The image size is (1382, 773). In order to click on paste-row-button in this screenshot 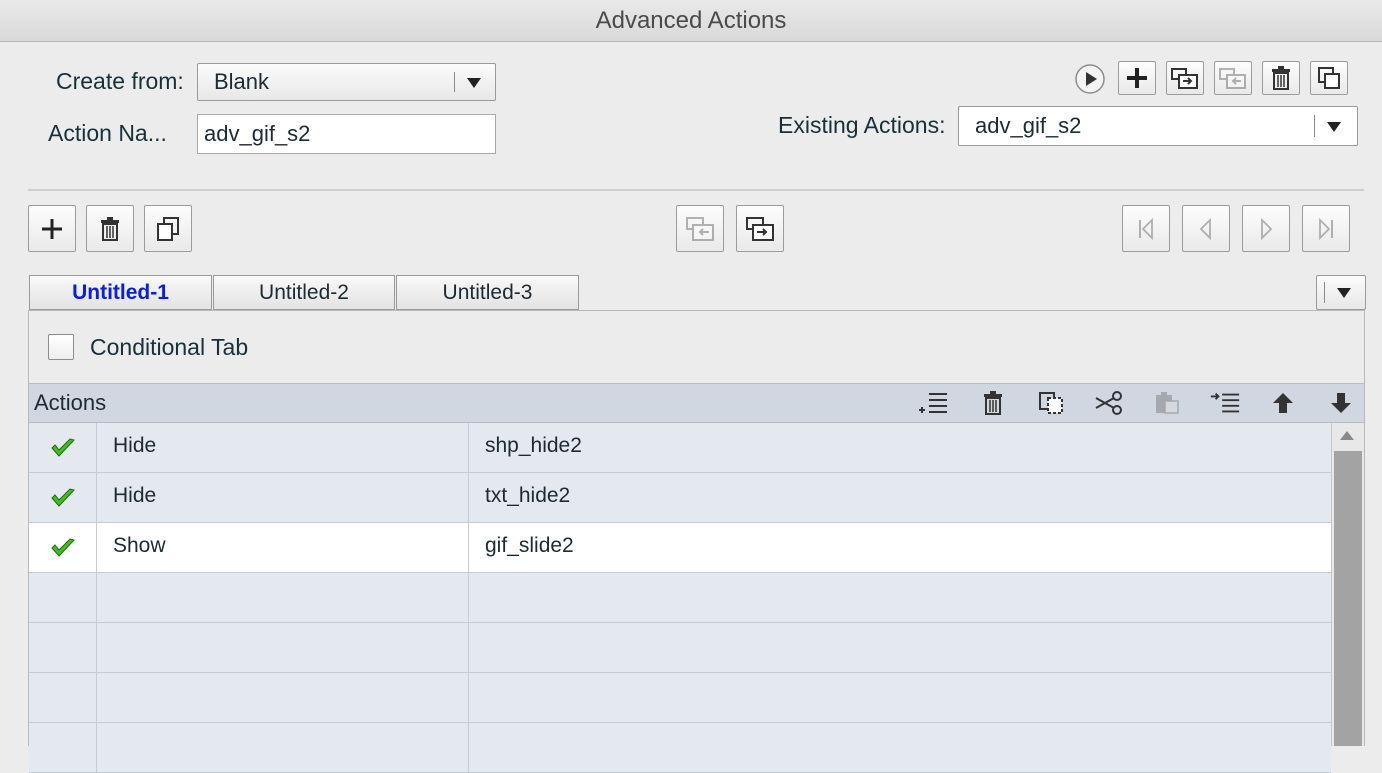, I will do `click(1167, 403)`.